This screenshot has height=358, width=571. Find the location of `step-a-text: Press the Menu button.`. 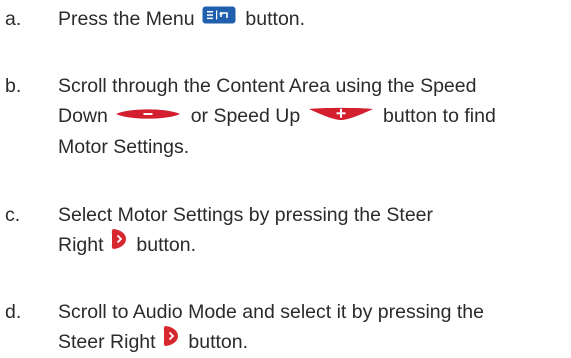

step-a-text: Press the Menu button. is located at coordinates (314, 19).